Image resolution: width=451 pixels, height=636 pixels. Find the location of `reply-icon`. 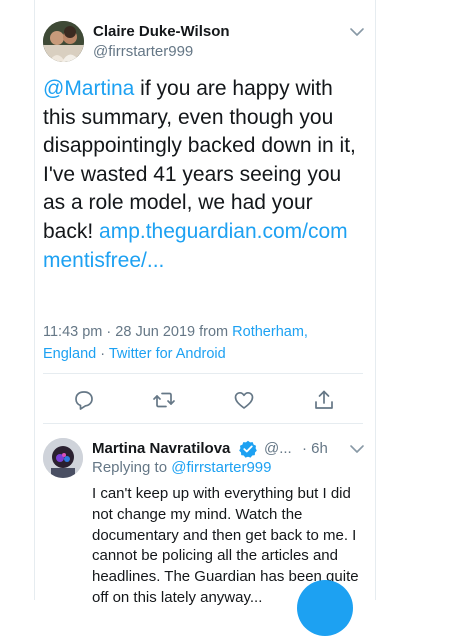

reply-icon is located at coordinates (84, 400).